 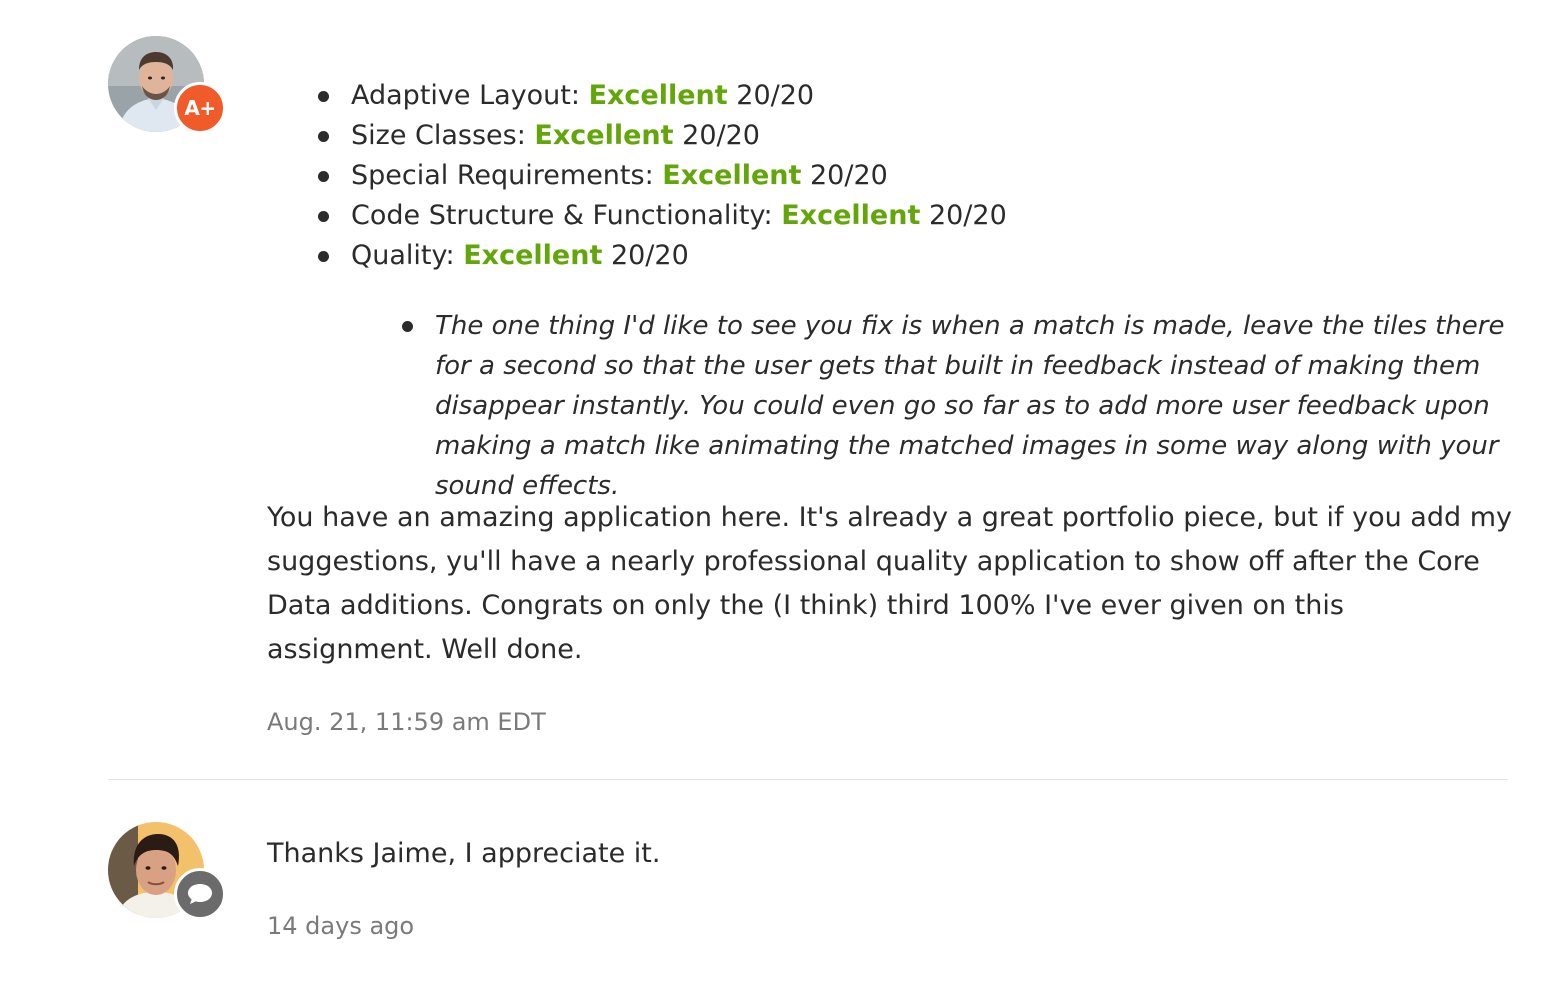 What do you see at coordinates (403, 255) in the screenshot?
I see `rubric-item-label: Quality:` at bounding box center [403, 255].